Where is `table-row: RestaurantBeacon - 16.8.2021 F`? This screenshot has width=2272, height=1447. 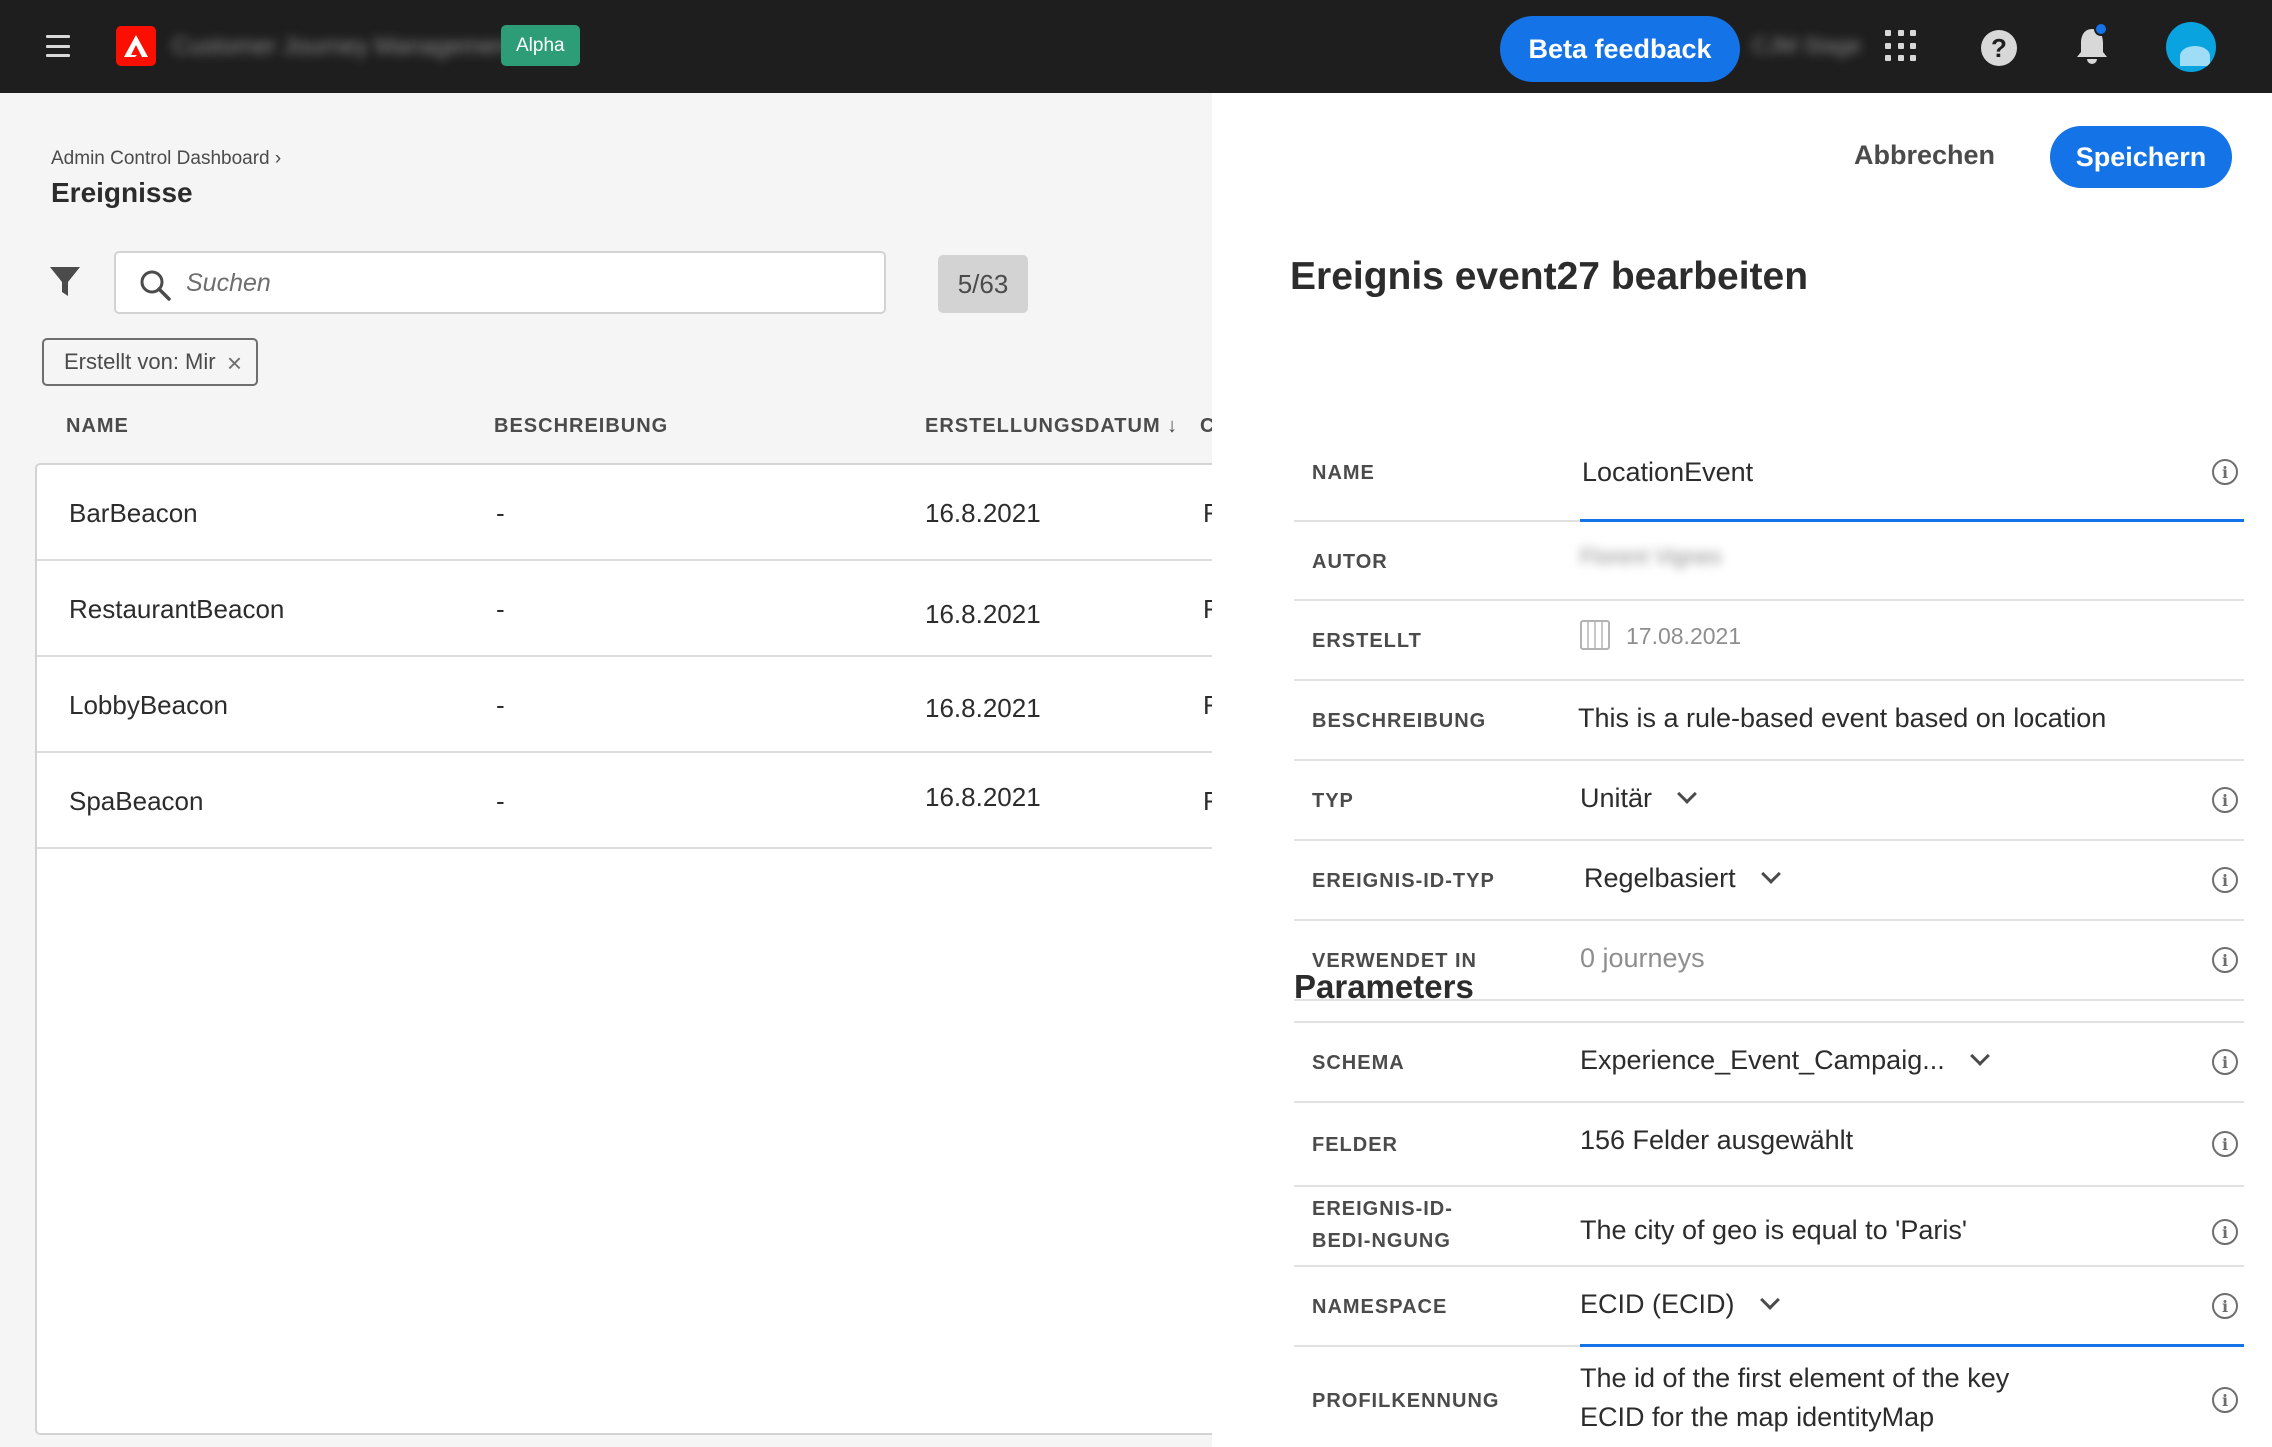
table-row: RestaurantBeacon - 16.8.2021 F is located at coordinates (628, 609).